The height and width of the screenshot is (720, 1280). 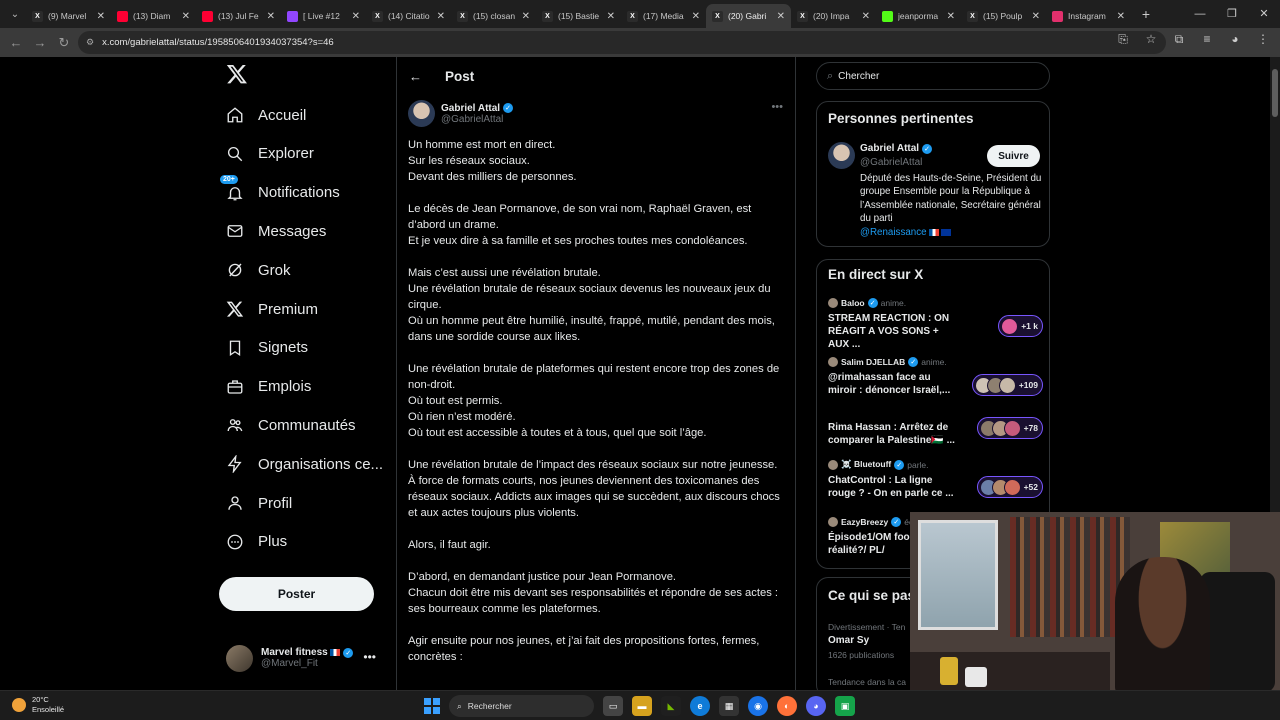 I want to click on x-logo-icon, so click(x=237, y=74).